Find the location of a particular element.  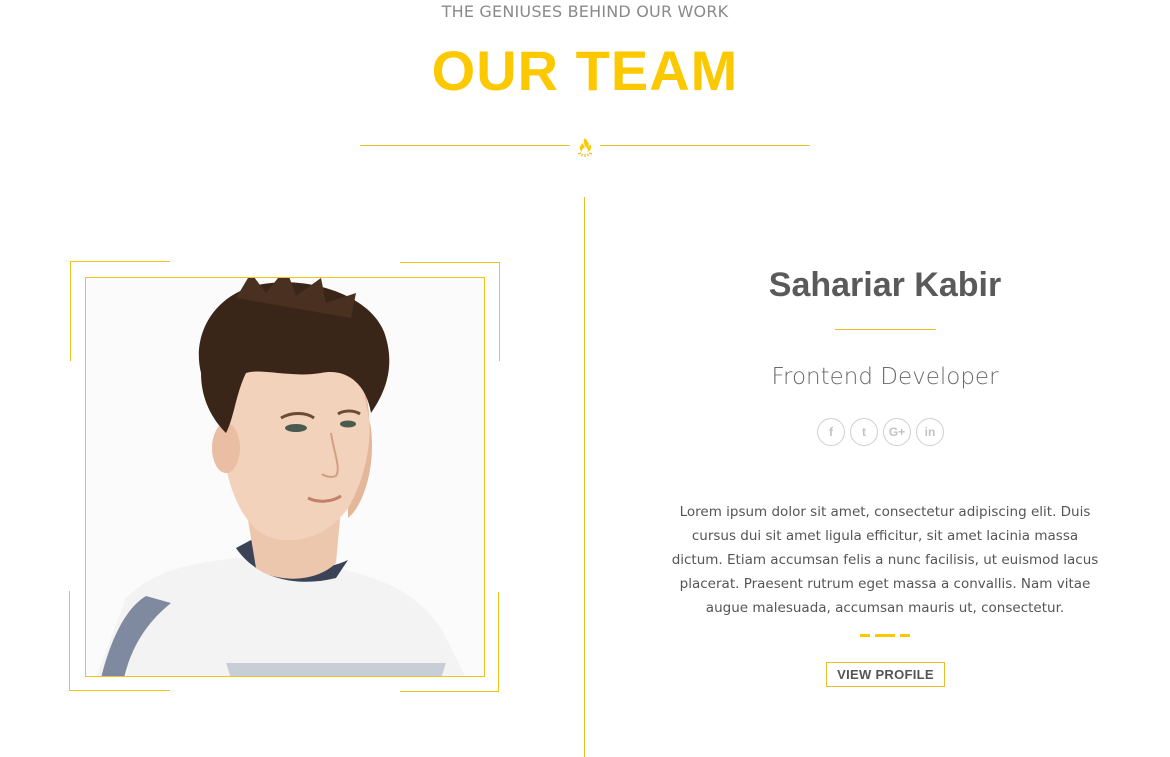

member-name: Sahariar Kabir is located at coordinates (885, 285).